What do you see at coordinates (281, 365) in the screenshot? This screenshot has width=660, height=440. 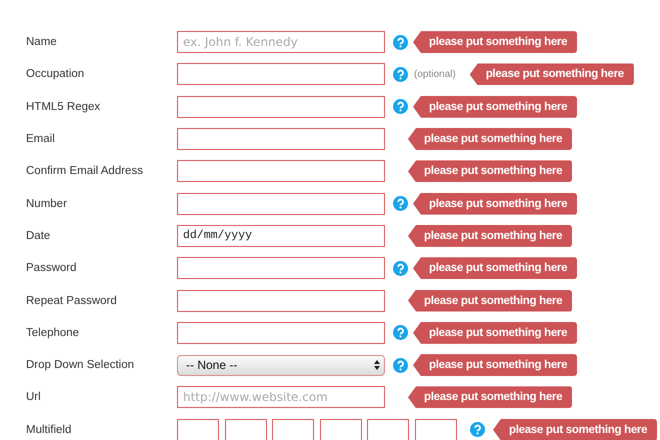 I see `dropdown-select: -- None --` at bounding box center [281, 365].